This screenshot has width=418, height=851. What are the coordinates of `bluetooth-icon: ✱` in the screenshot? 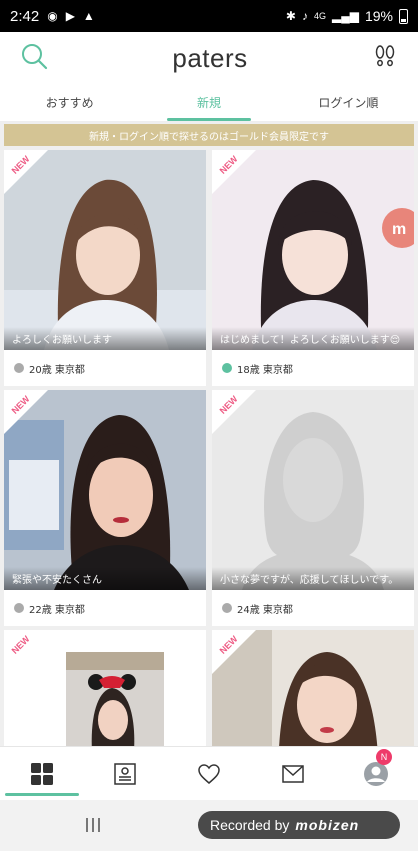 It's located at (290, 16).